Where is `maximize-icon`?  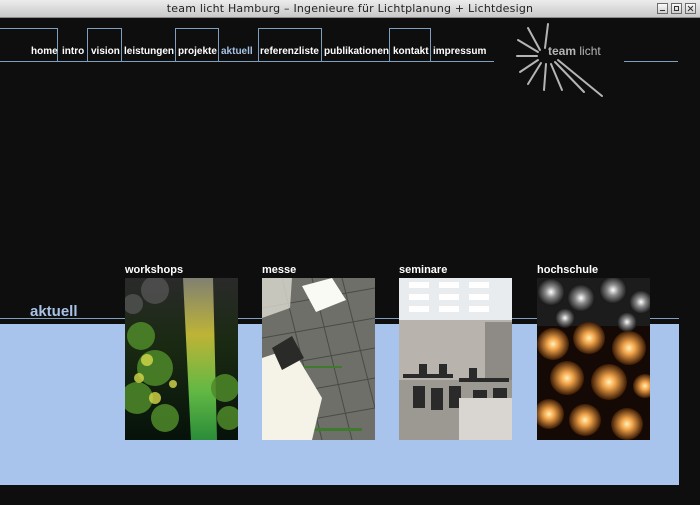 maximize-icon is located at coordinates (676, 8).